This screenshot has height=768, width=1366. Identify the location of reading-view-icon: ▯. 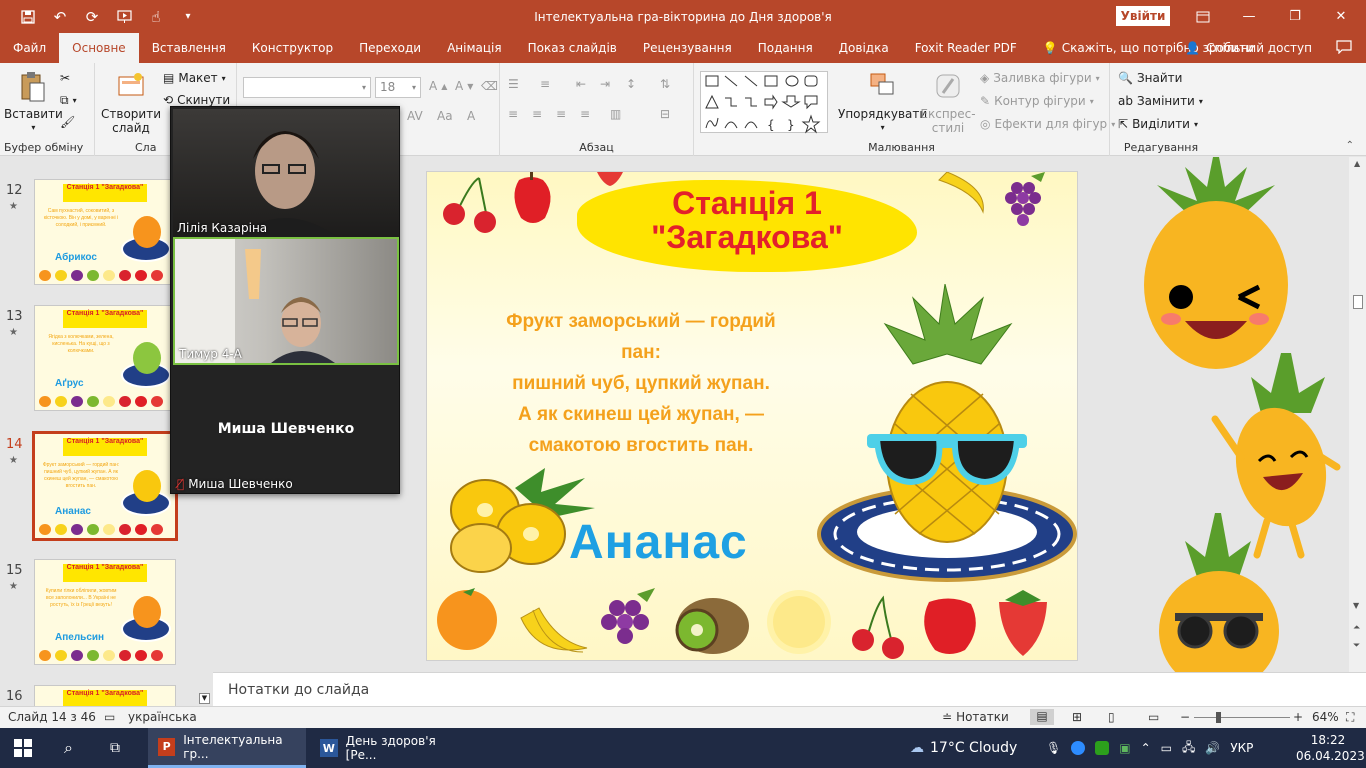
(1111, 717).